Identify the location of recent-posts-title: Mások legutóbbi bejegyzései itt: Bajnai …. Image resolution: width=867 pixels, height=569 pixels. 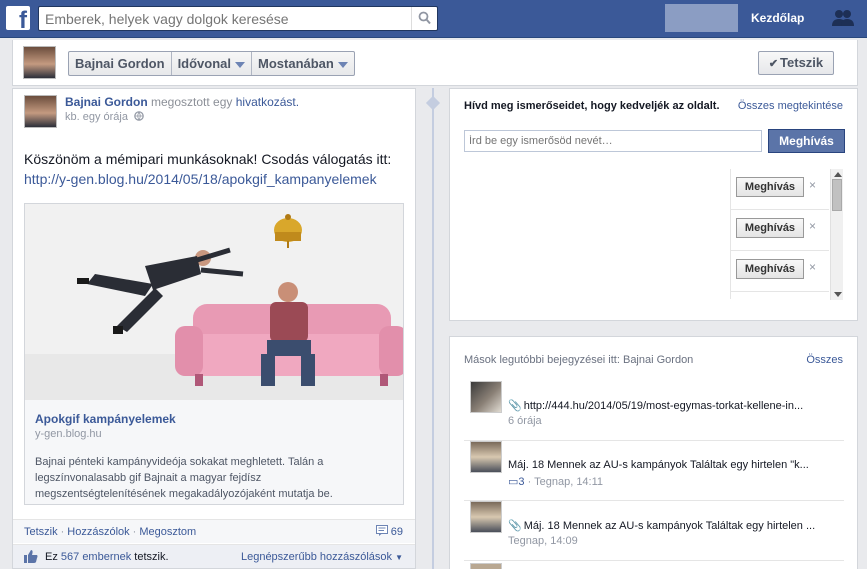
(579, 360).